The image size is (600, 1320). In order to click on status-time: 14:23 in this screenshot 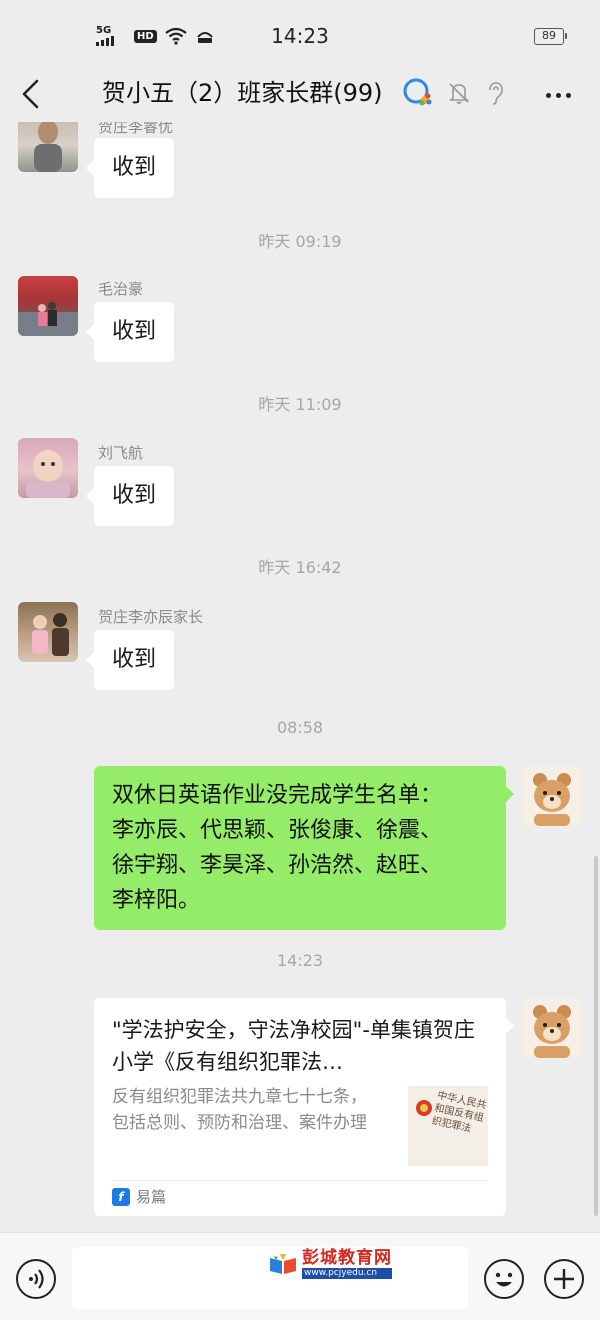, I will do `click(300, 36)`.